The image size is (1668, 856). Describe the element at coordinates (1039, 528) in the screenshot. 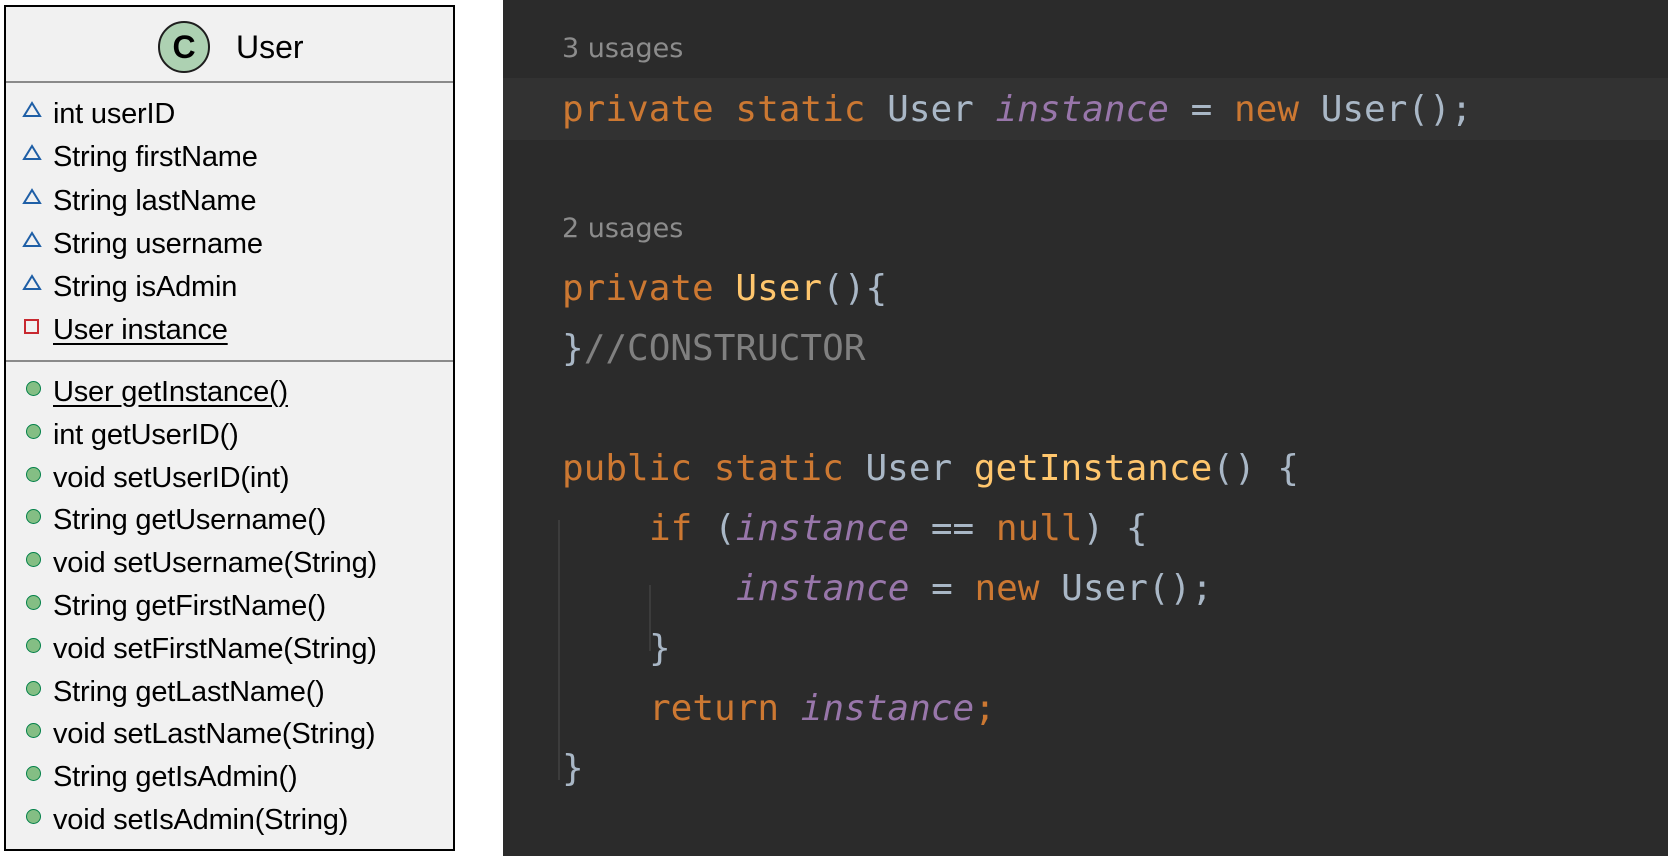

I see `keyword-token: null` at that location.